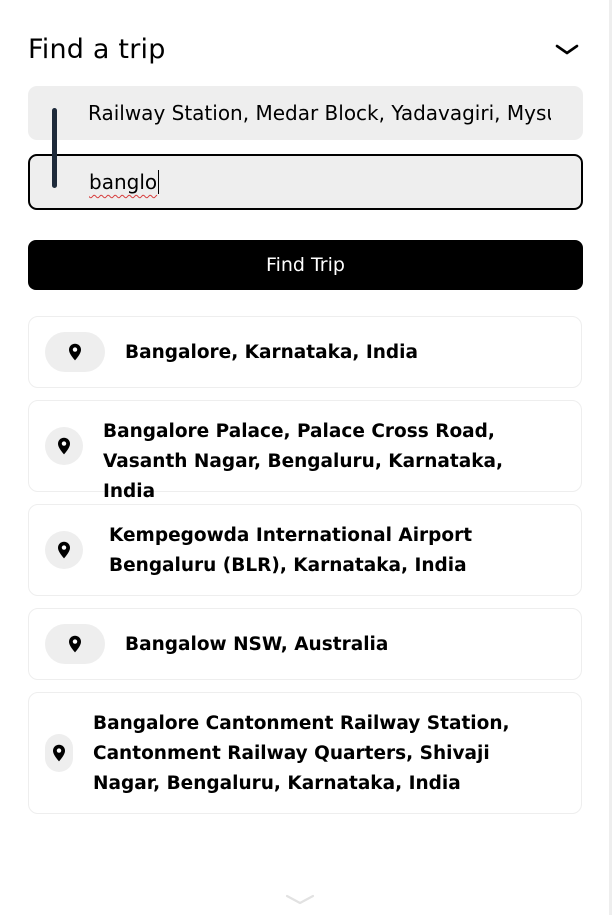 This screenshot has width=616, height=915. I want to click on text-cursor, so click(159, 182).